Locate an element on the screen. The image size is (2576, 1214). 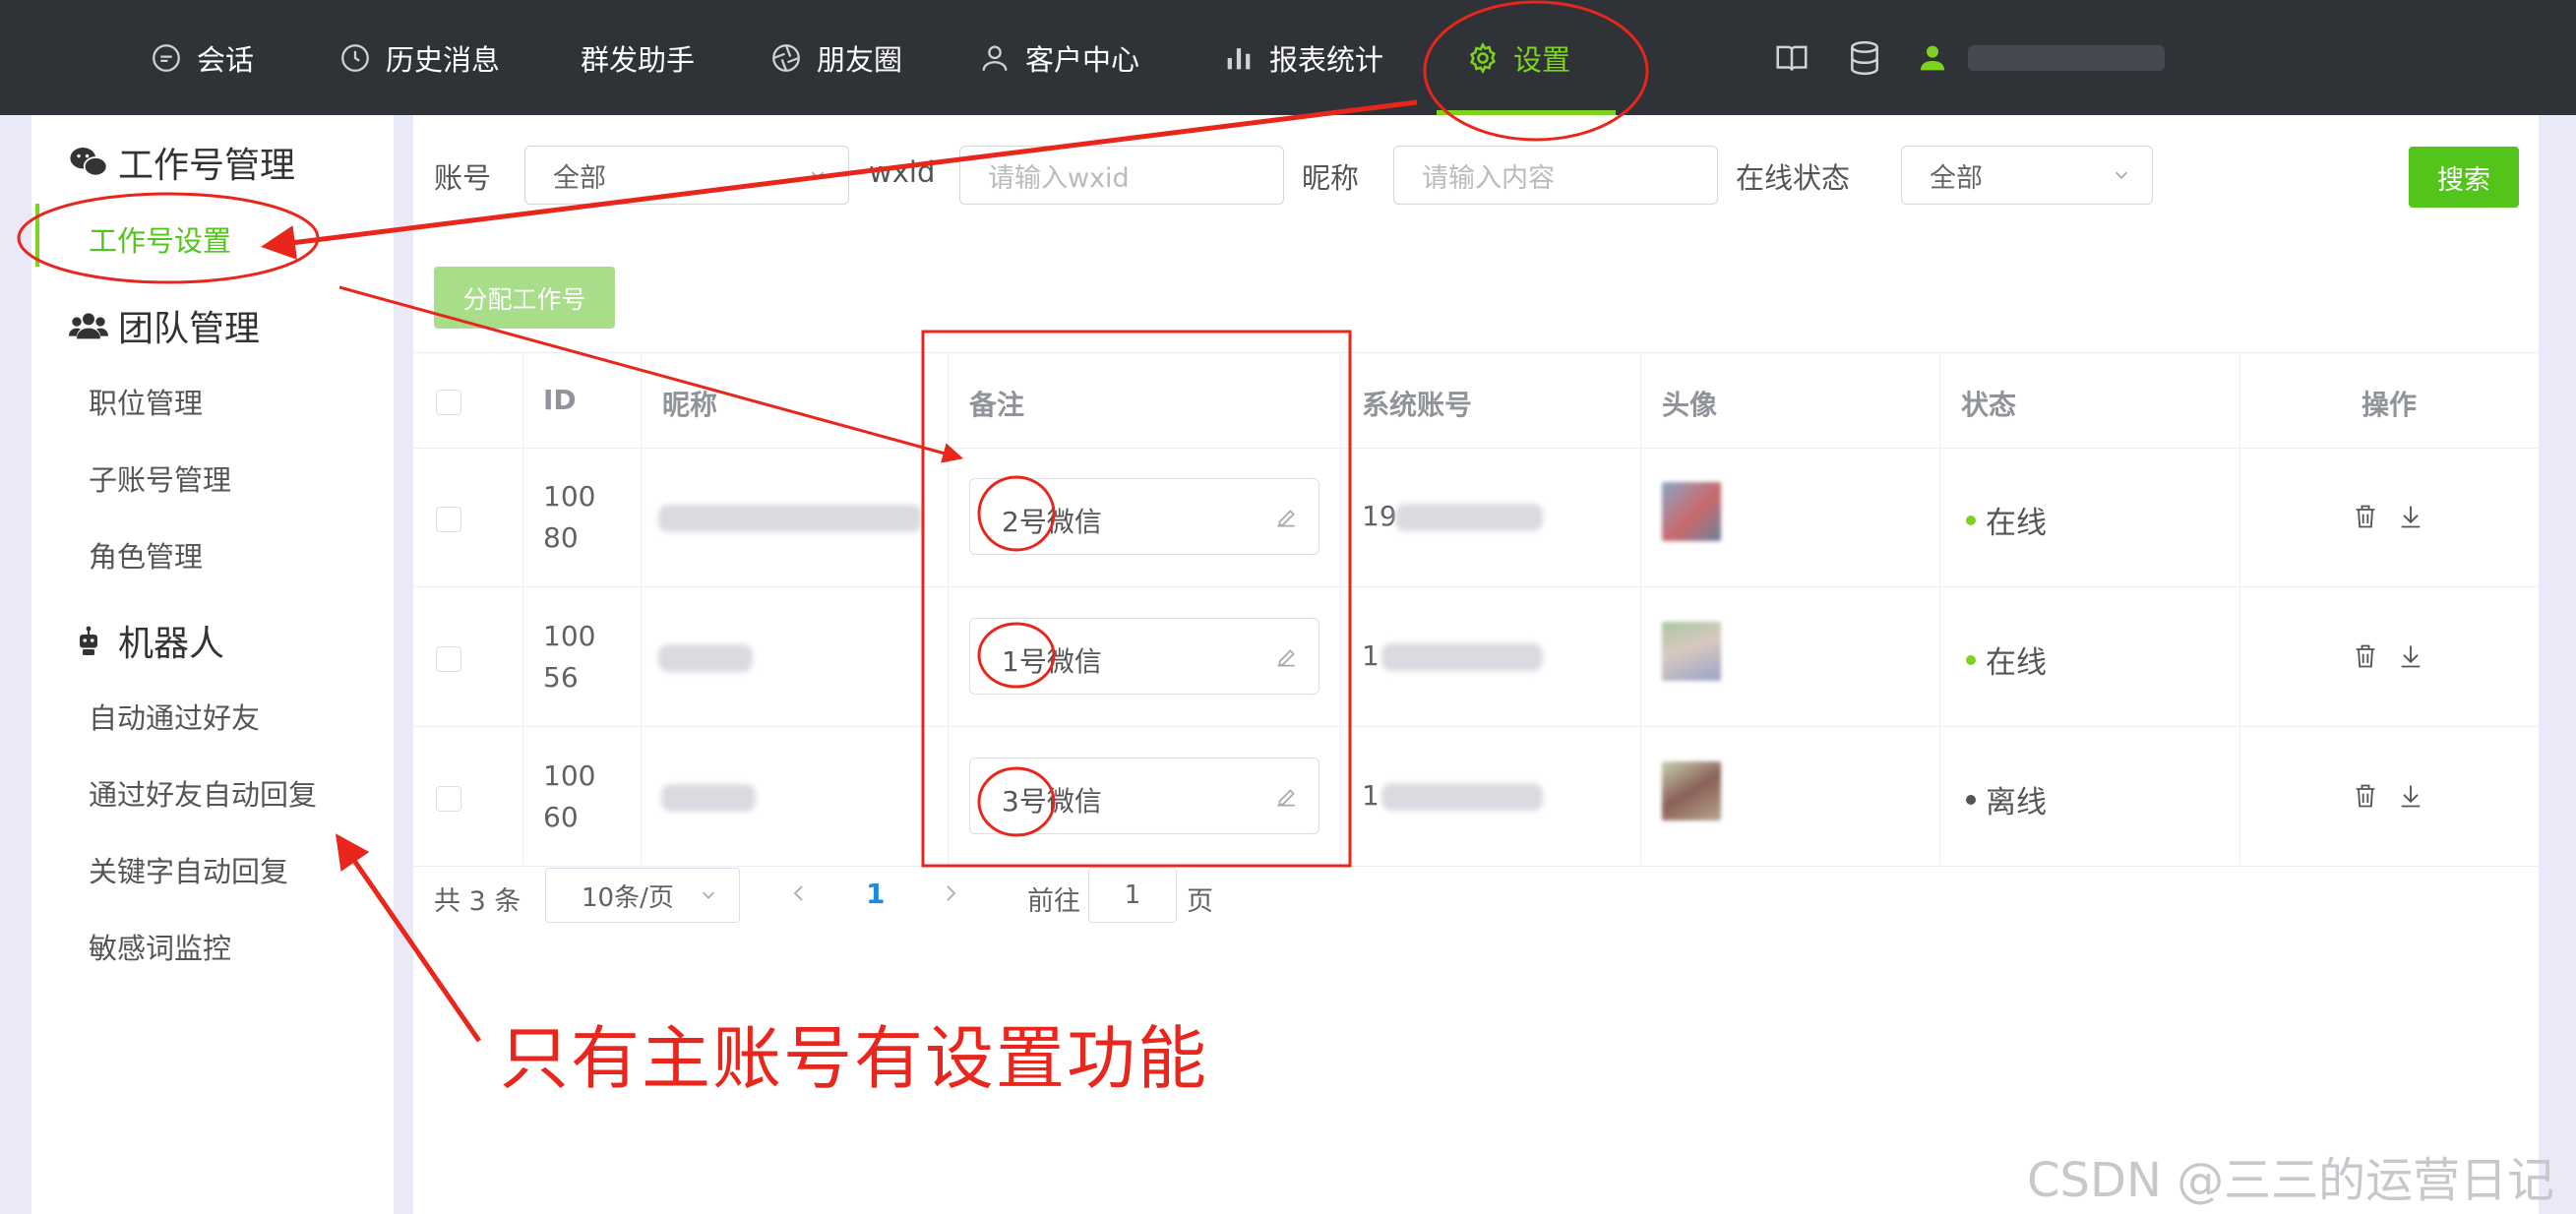
column-header-status: 状态 is located at coordinates (1989, 405).